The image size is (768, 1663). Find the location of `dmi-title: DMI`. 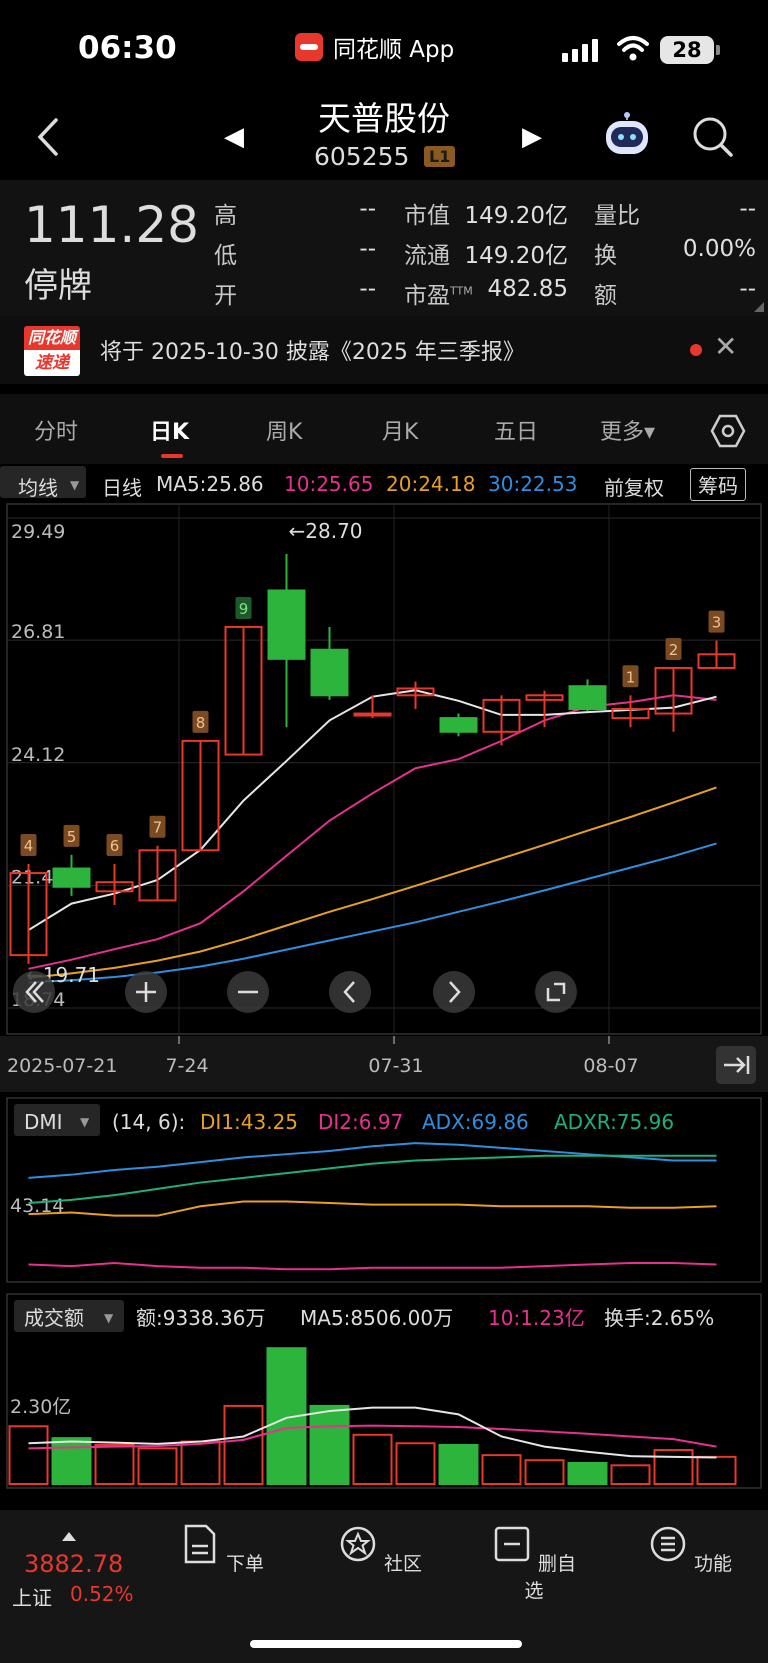

dmi-title: DMI is located at coordinates (43, 1122).